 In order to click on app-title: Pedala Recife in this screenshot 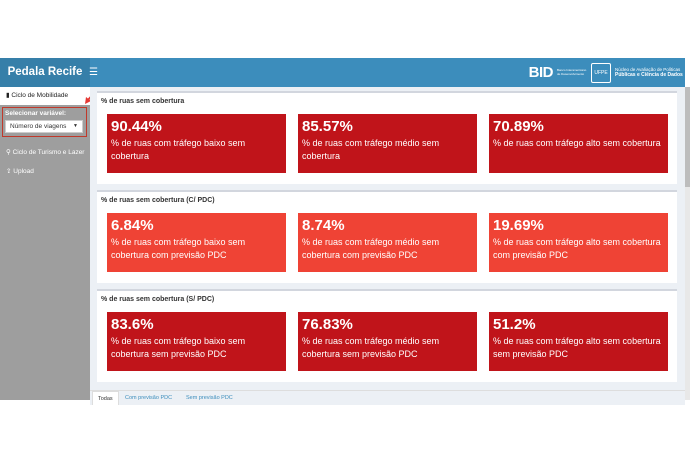, I will do `click(45, 72)`.